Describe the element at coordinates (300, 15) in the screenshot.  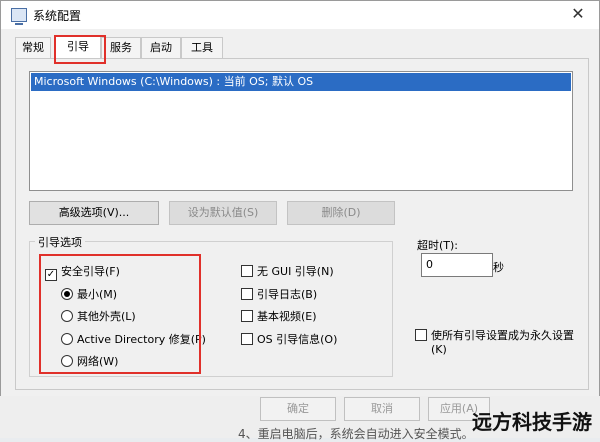
I see `title-bar: 系统配置 ✕` at that location.